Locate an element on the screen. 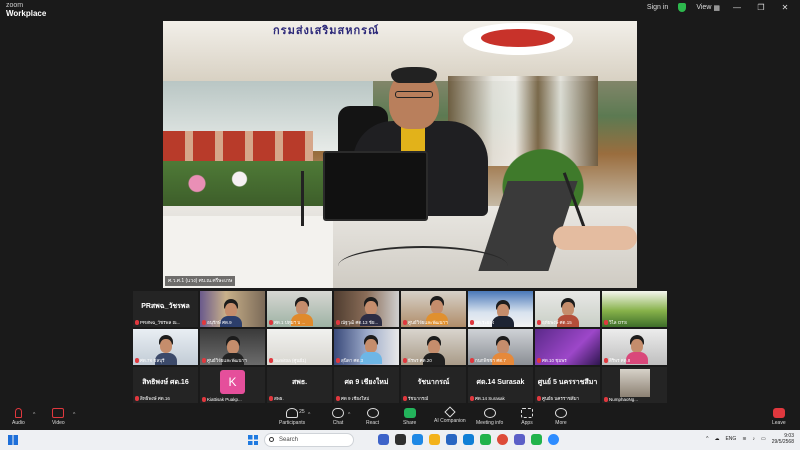 The height and width of the screenshot is (450, 800). ai-companion-button: AI Companion is located at coordinates (450, 415).